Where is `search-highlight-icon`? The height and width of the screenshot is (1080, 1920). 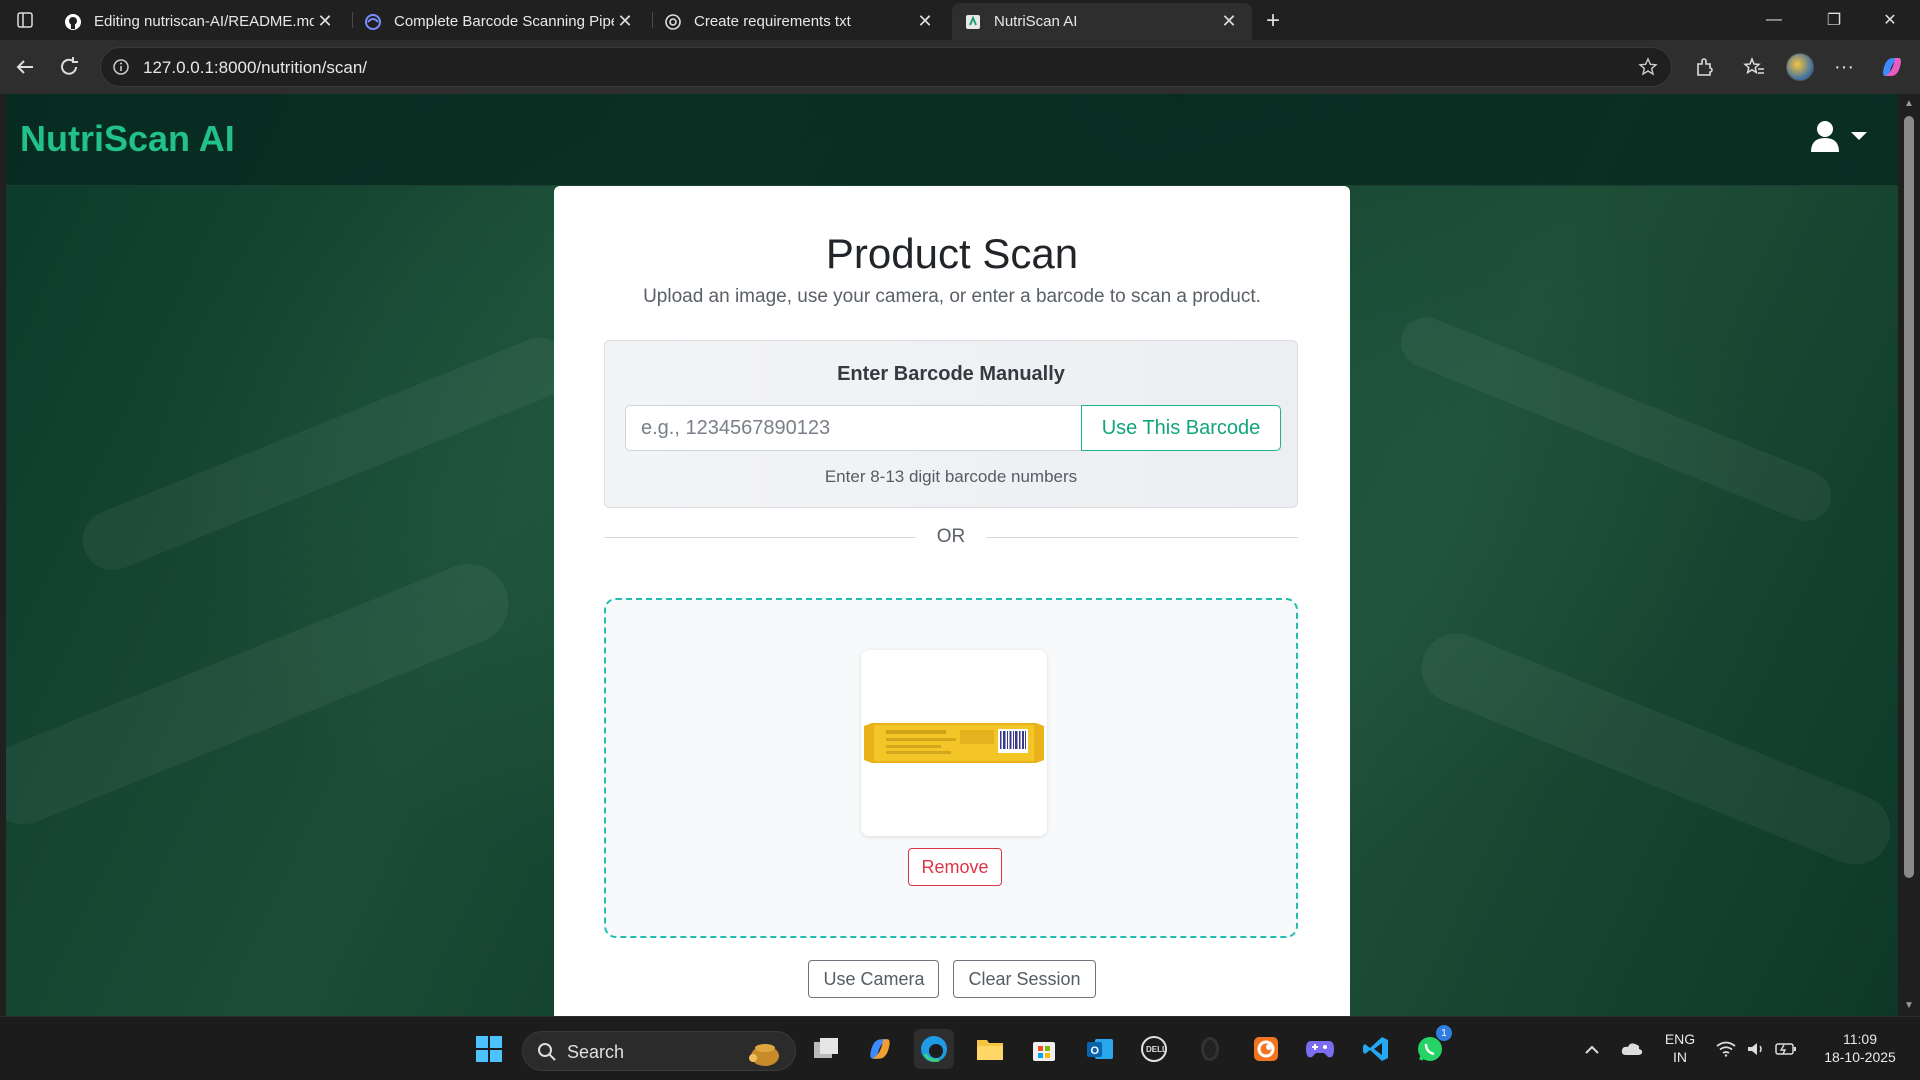 search-highlight-icon is located at coordinates (764, 1055).